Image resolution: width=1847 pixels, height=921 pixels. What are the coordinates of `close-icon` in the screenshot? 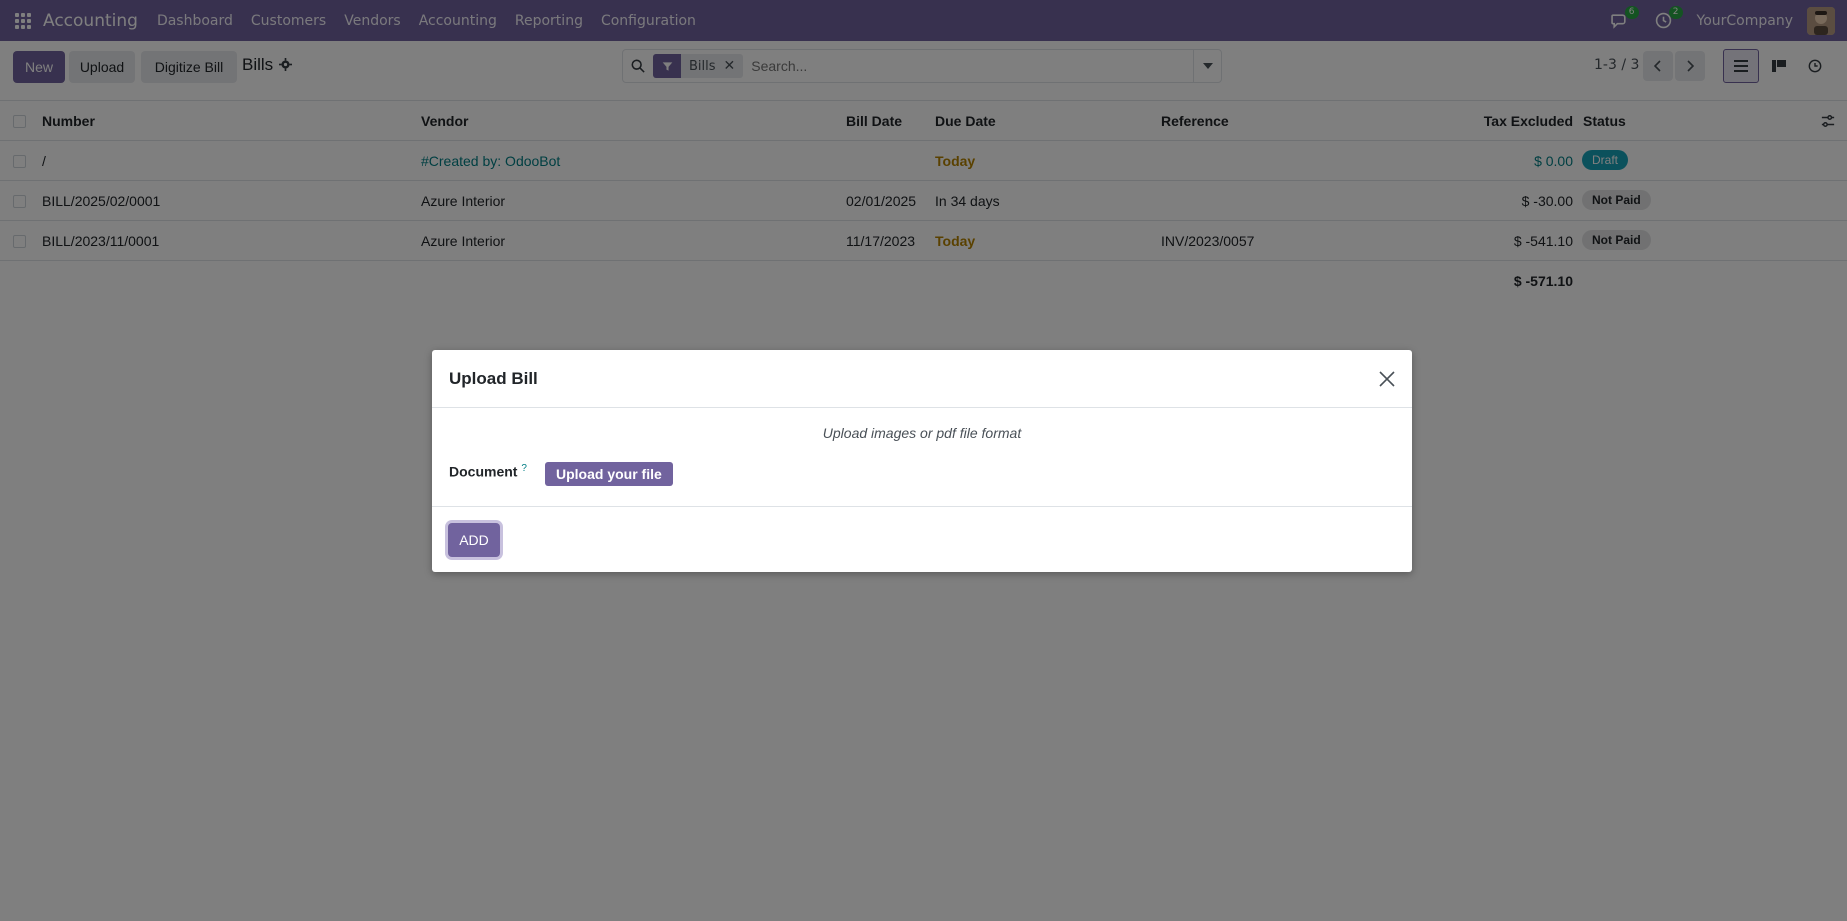 It's located at (1387, 379).